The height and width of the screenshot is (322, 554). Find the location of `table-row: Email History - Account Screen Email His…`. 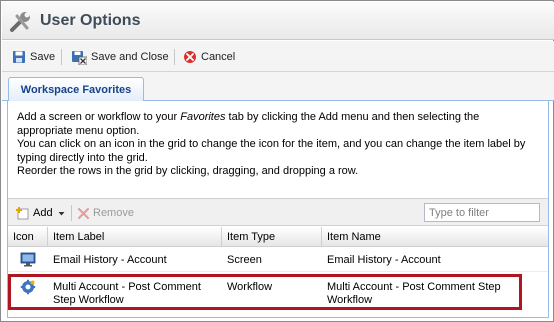

table-row: Email History - Account Screen Email His… is located at coordinates (278, 260).